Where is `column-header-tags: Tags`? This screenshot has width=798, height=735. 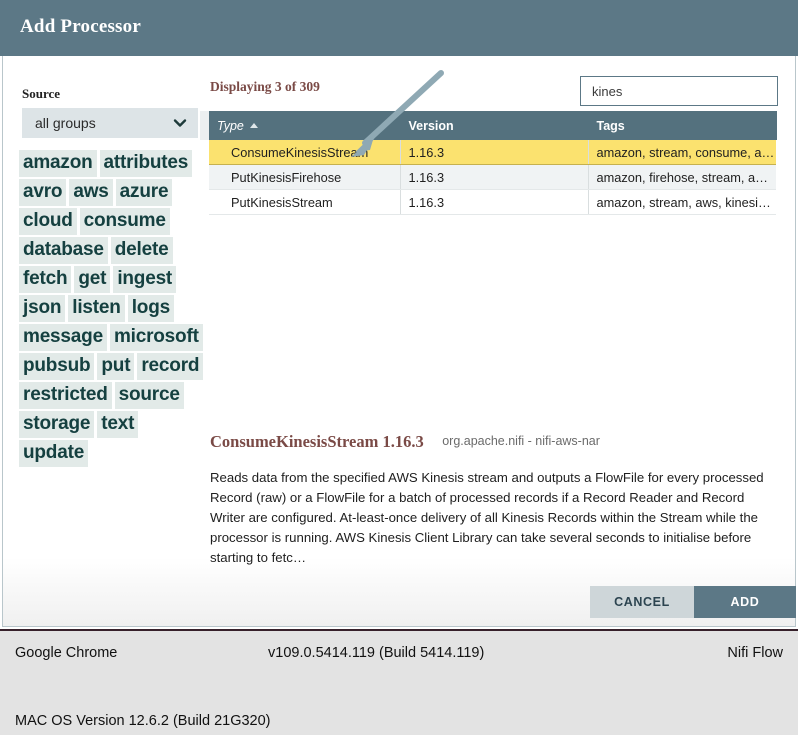 column-header-tags: Tags is located at coordinates (682, 125).